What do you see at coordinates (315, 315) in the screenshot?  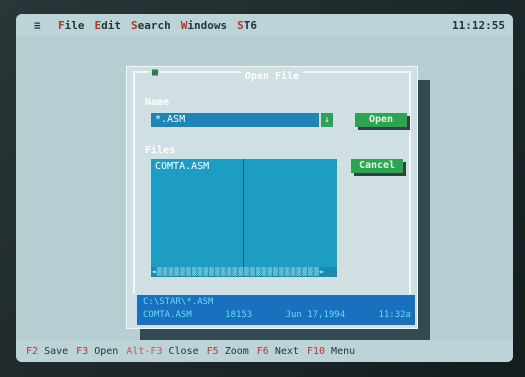 I see `info-file-date: Jun 17,1994` at bounding box center [315, 315].